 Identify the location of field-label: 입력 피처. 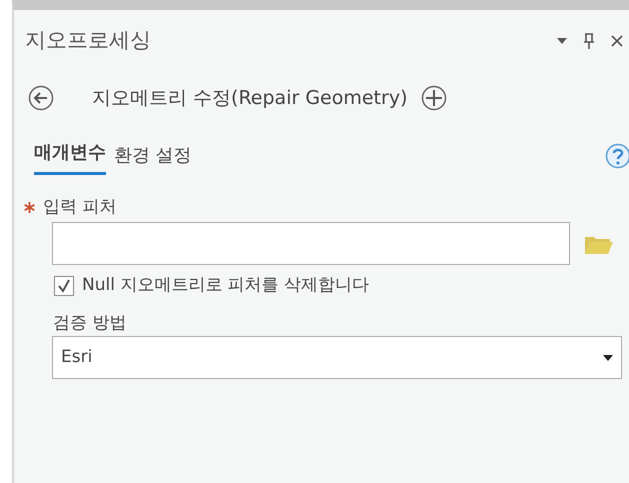
(79, 207).